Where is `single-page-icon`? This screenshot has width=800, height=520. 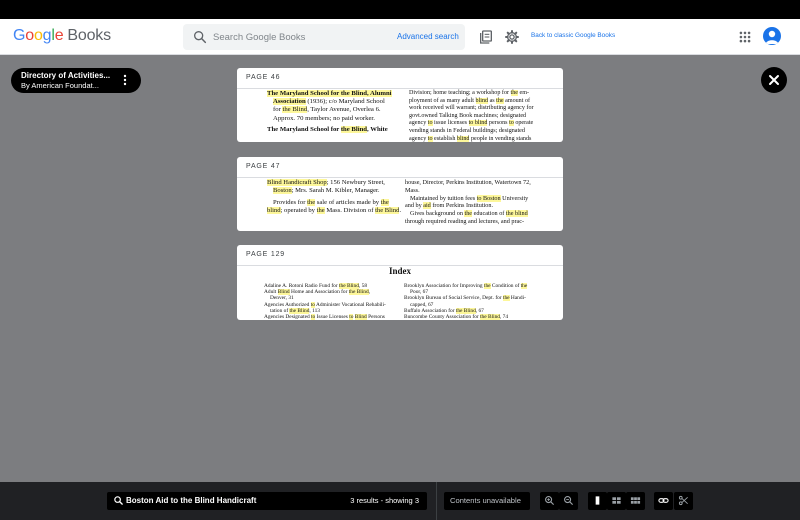
single-page-icon is located at coordinates (597, 500).